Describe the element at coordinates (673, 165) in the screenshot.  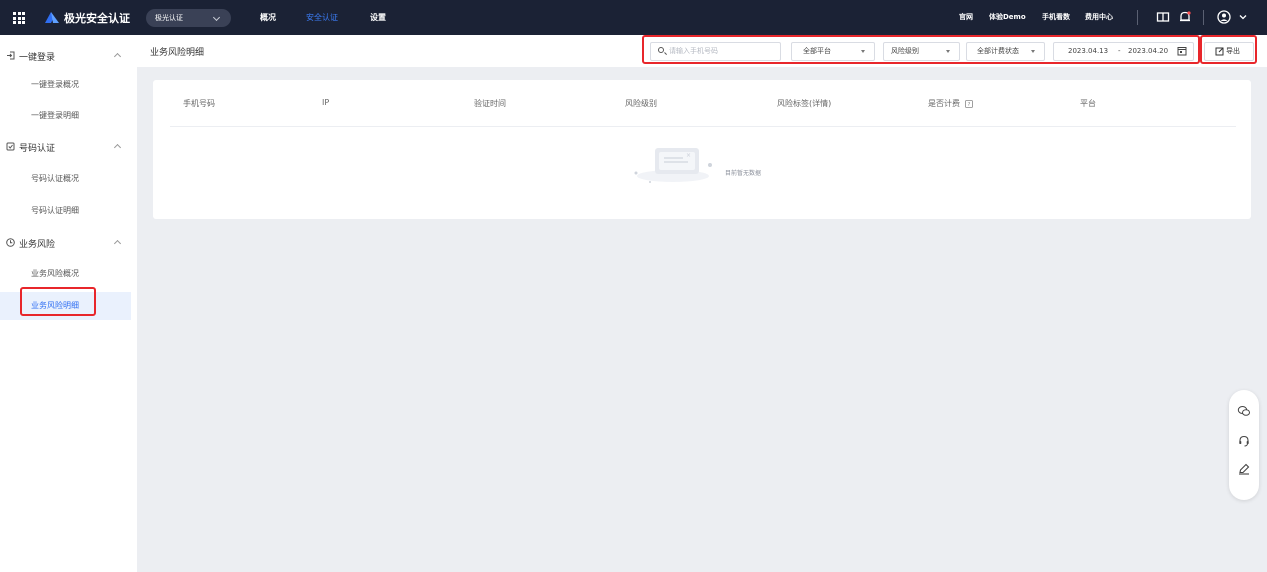
I see `empty-data-illustration: ×` at that location.